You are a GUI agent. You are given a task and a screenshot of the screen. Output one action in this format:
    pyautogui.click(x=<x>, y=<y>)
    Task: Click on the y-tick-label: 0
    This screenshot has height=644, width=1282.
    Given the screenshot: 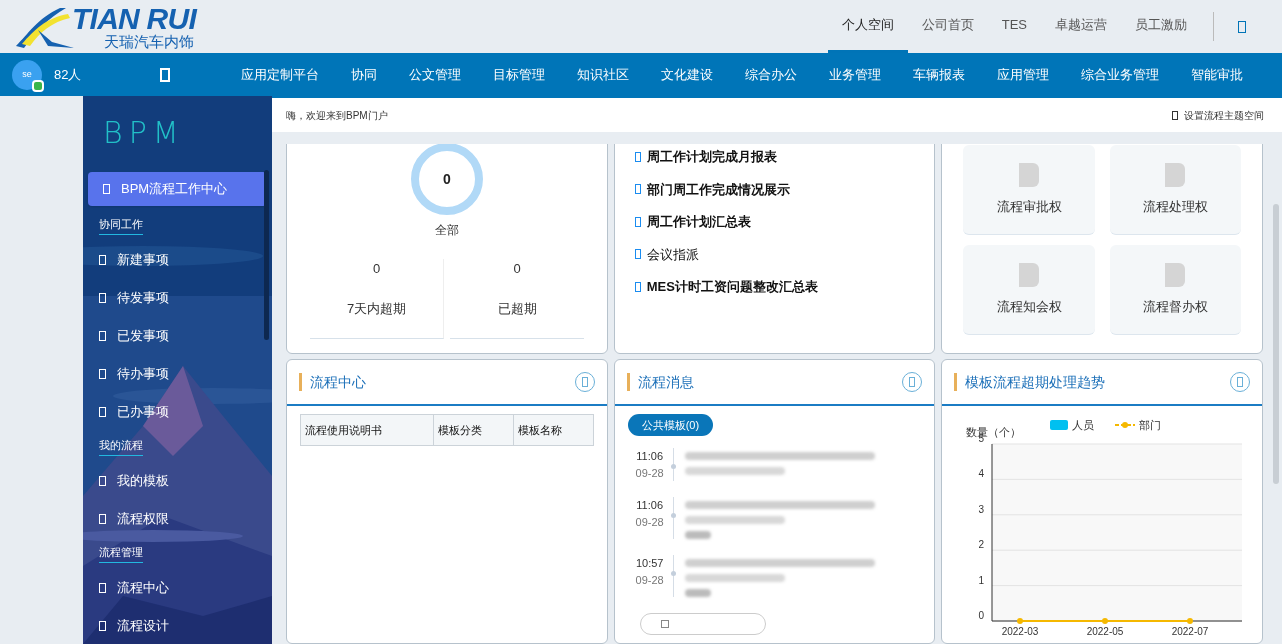 What is the action you would take?
    pyautogui.click(x=981, y=615)
    